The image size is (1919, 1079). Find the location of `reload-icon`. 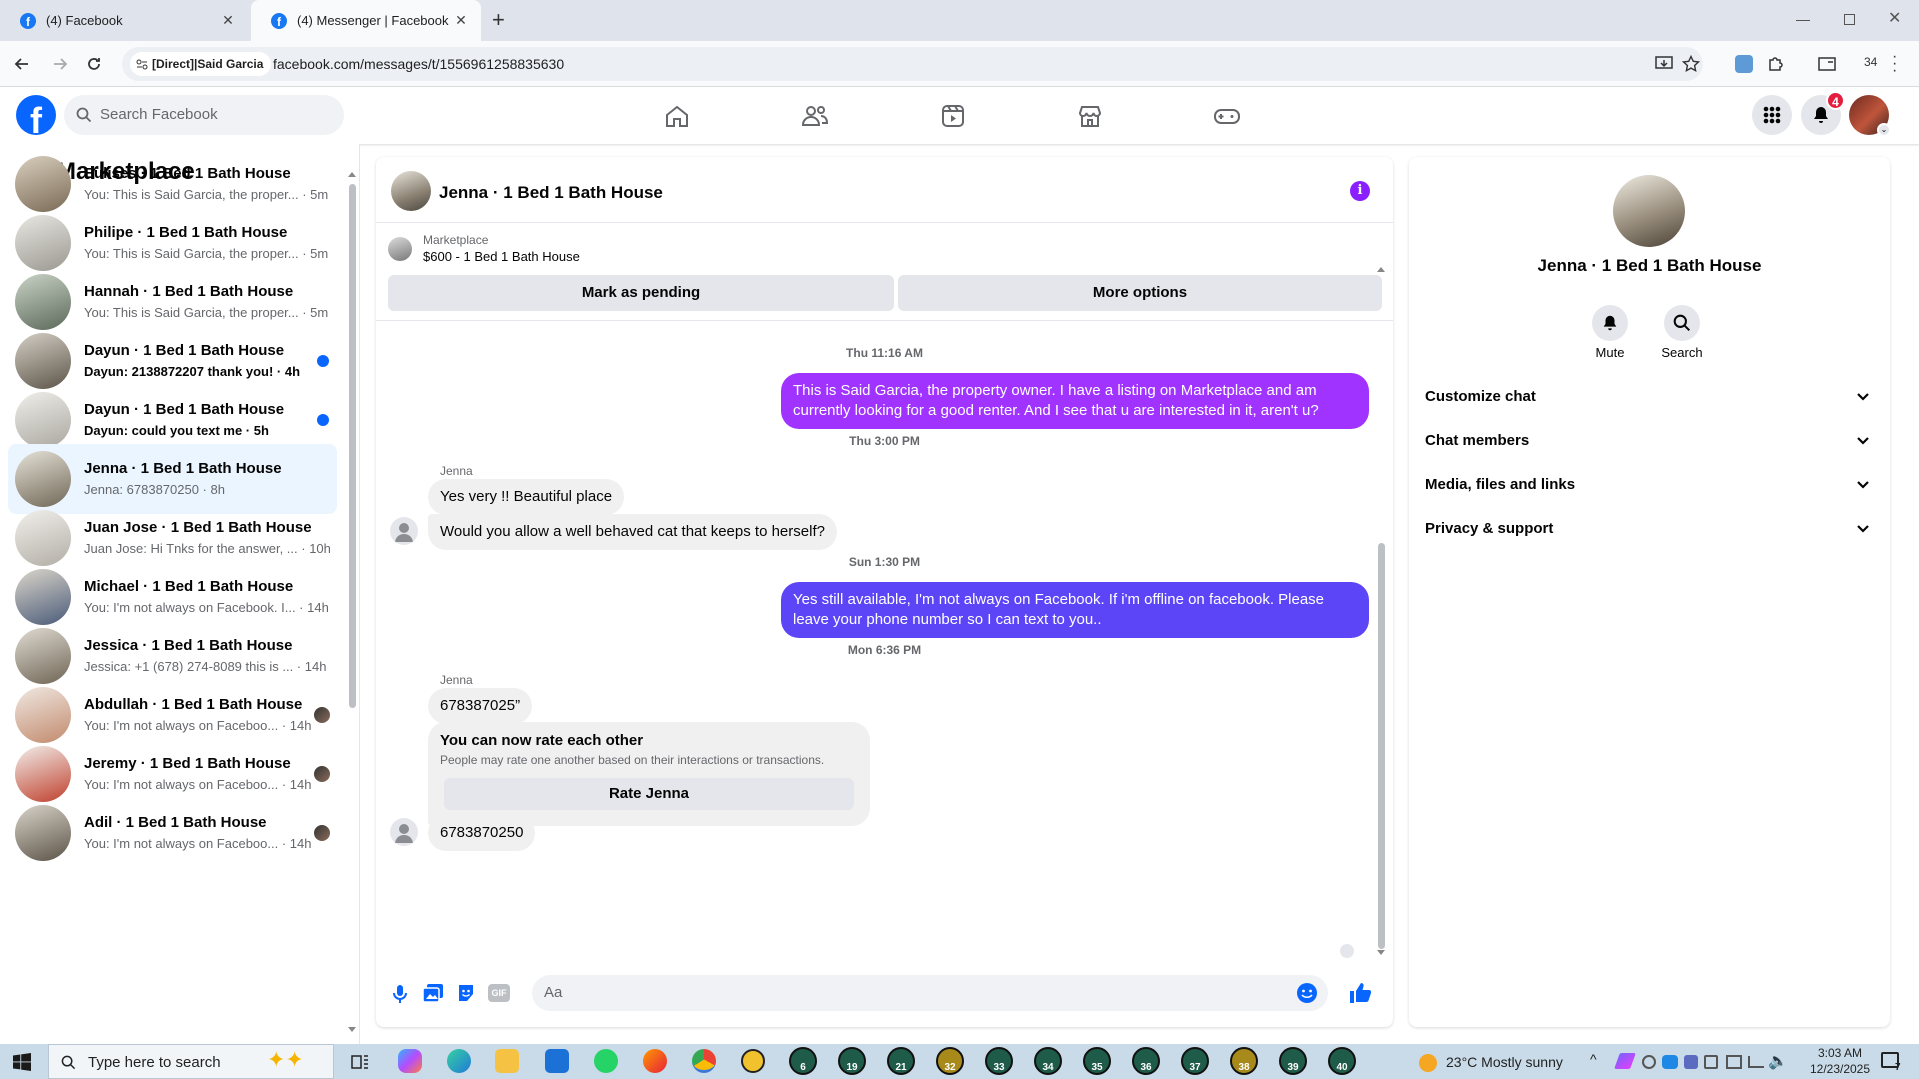

reload-icon is located at coordinates (94, 64).